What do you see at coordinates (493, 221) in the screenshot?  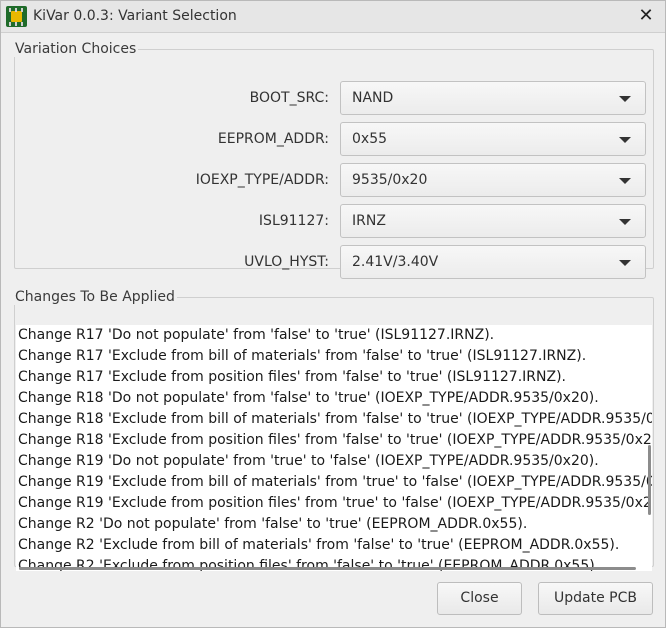 I see `isl91127-dropdown: IRNZ` at bounding box center [493, 221].